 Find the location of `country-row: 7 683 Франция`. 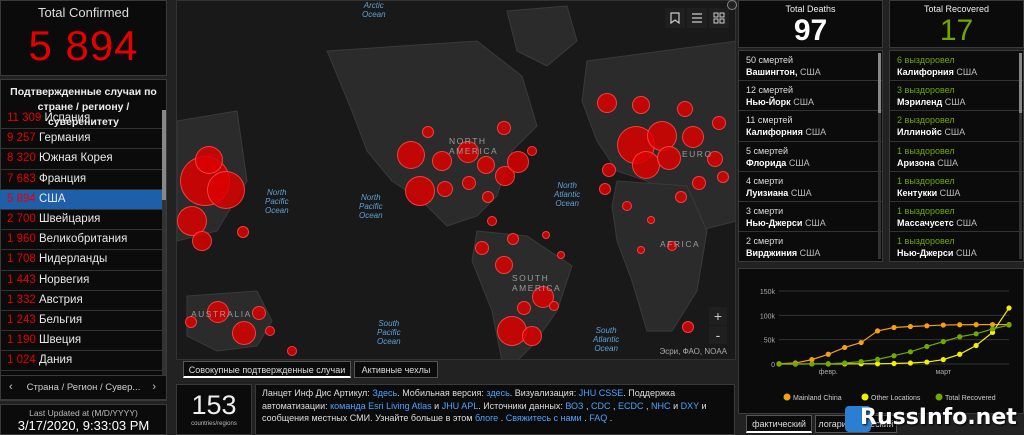

country-row: 7 683 Франция is located at coordinates (83, 180).